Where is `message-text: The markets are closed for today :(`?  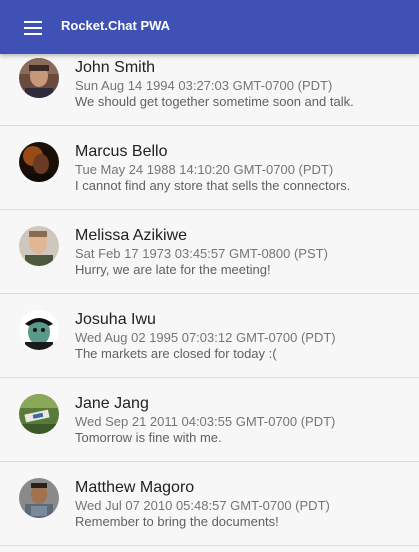
message-text: The markets are closed for today :( is located at coordinates (176, 353).